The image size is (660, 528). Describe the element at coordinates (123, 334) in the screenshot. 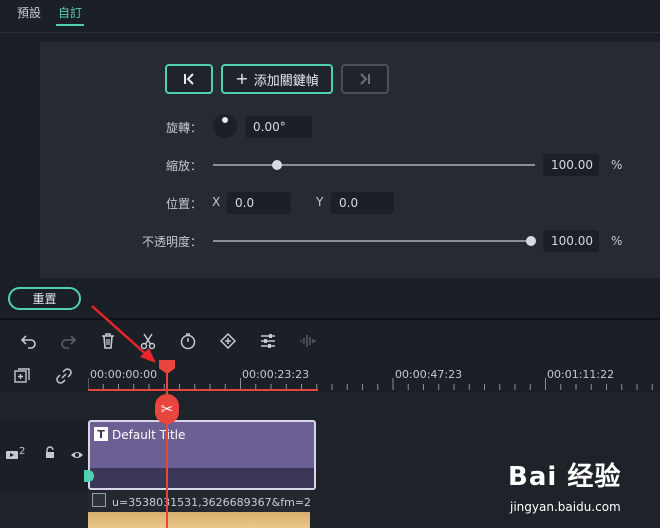

I see `annotation-arrow-icon` at that location.